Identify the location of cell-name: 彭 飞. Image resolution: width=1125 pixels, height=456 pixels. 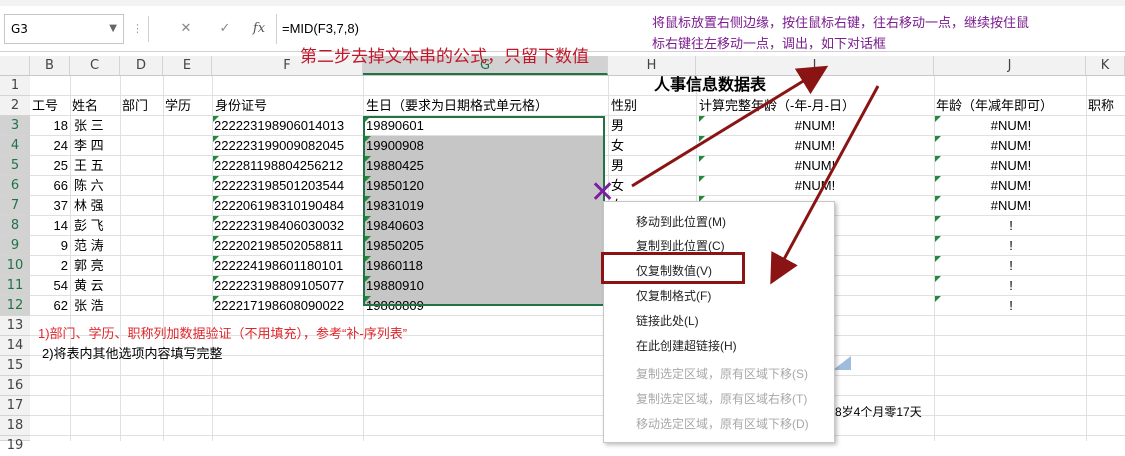
(97, 226).